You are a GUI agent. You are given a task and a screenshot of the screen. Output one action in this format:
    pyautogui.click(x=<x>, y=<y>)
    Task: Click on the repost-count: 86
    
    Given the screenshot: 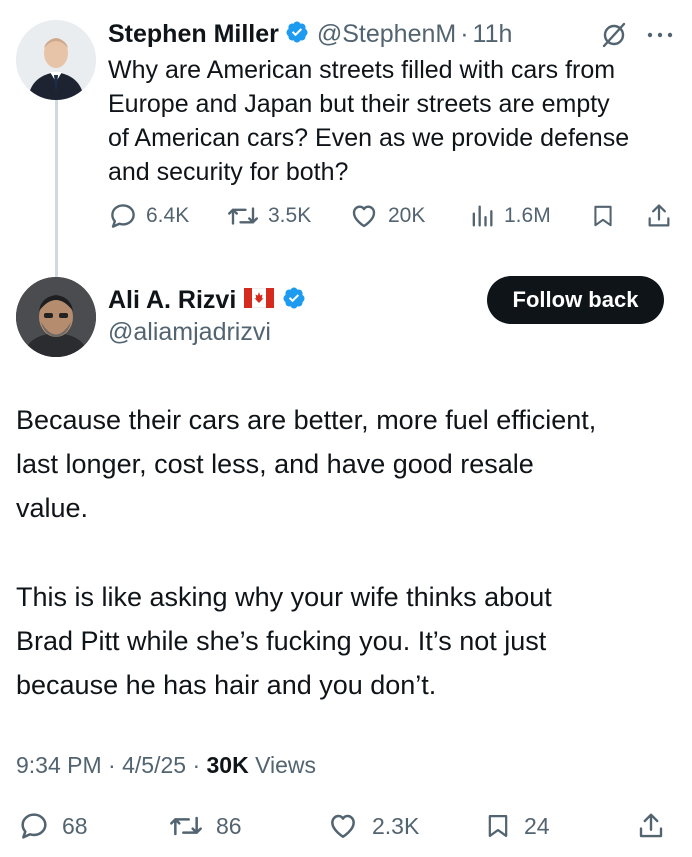 What is the action you would take?
    pyautogui.click(x=229, y=825)
    